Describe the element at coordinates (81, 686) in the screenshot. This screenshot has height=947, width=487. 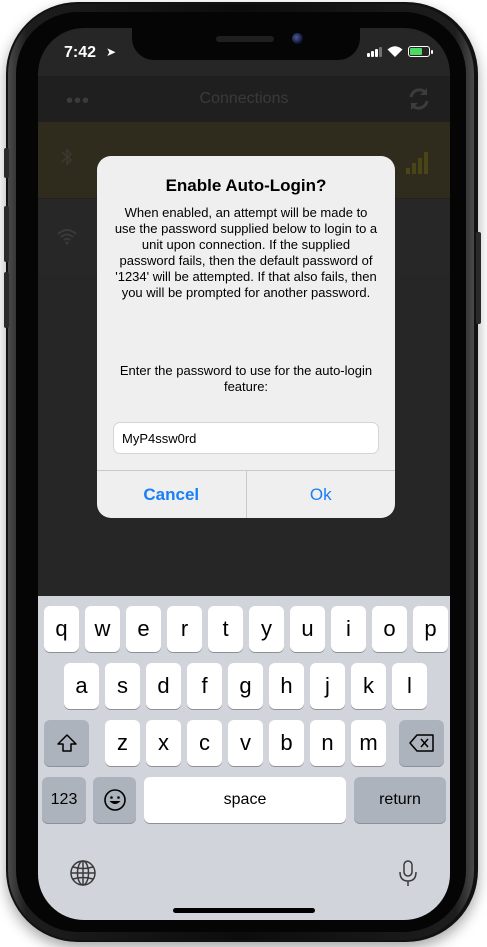
I see `key-a: a` at that location.